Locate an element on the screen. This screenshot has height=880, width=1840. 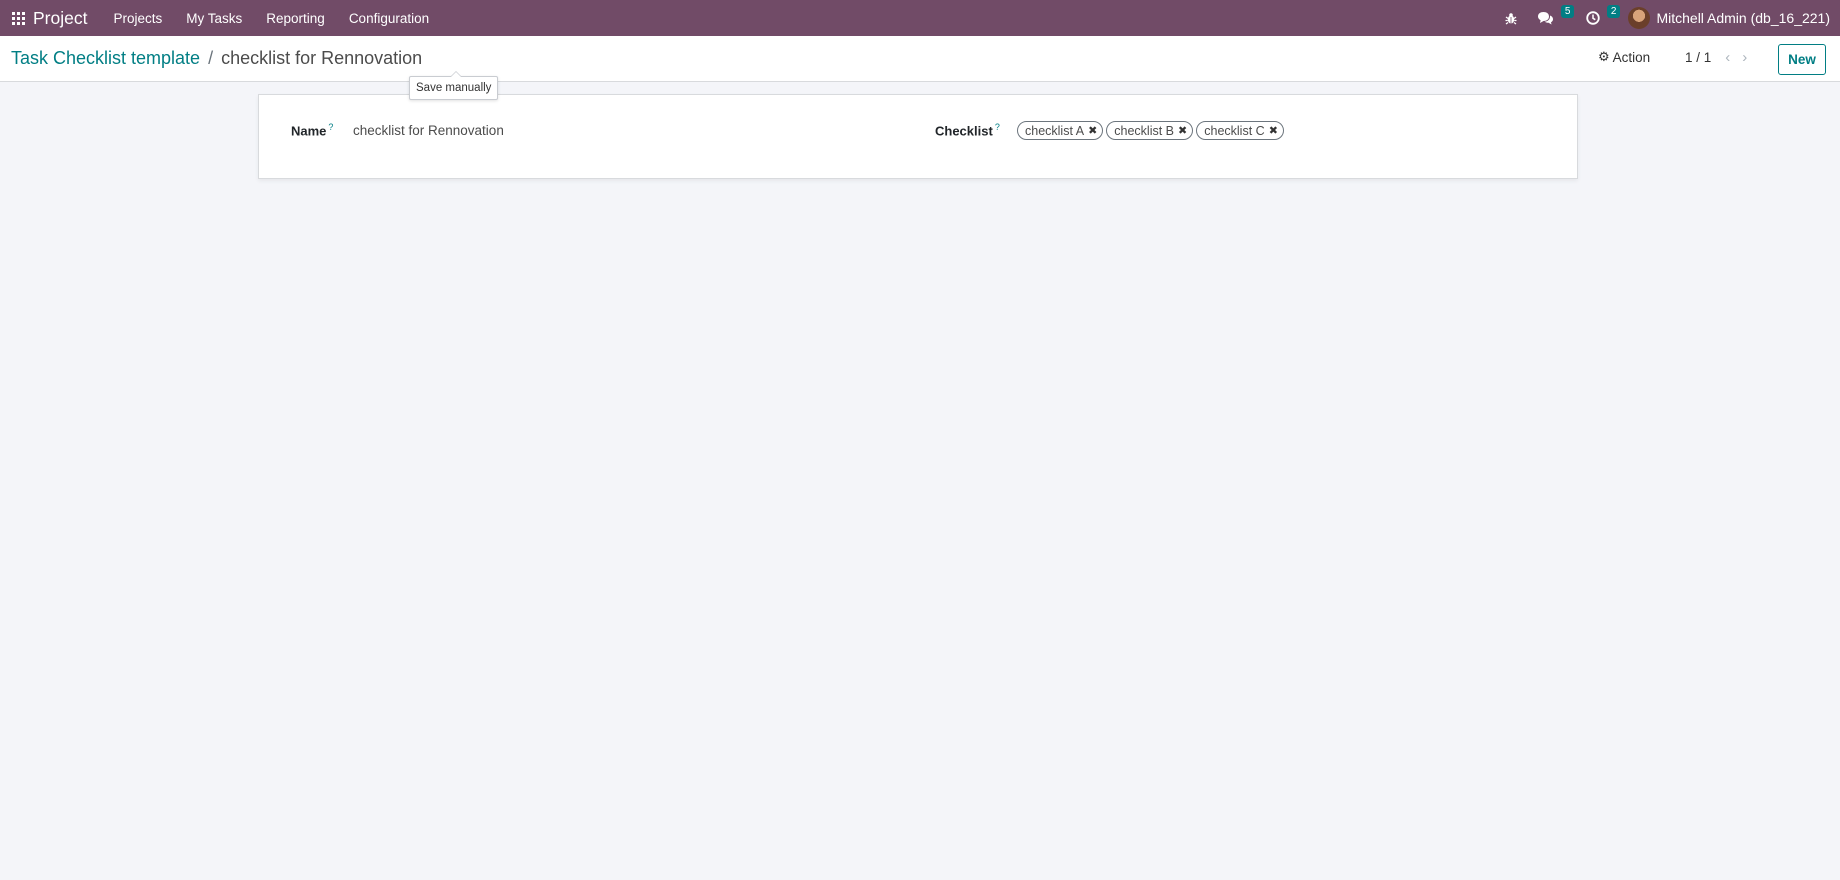
checklist-tag: checklist B ✖ is located at coordinates (1150, 130).